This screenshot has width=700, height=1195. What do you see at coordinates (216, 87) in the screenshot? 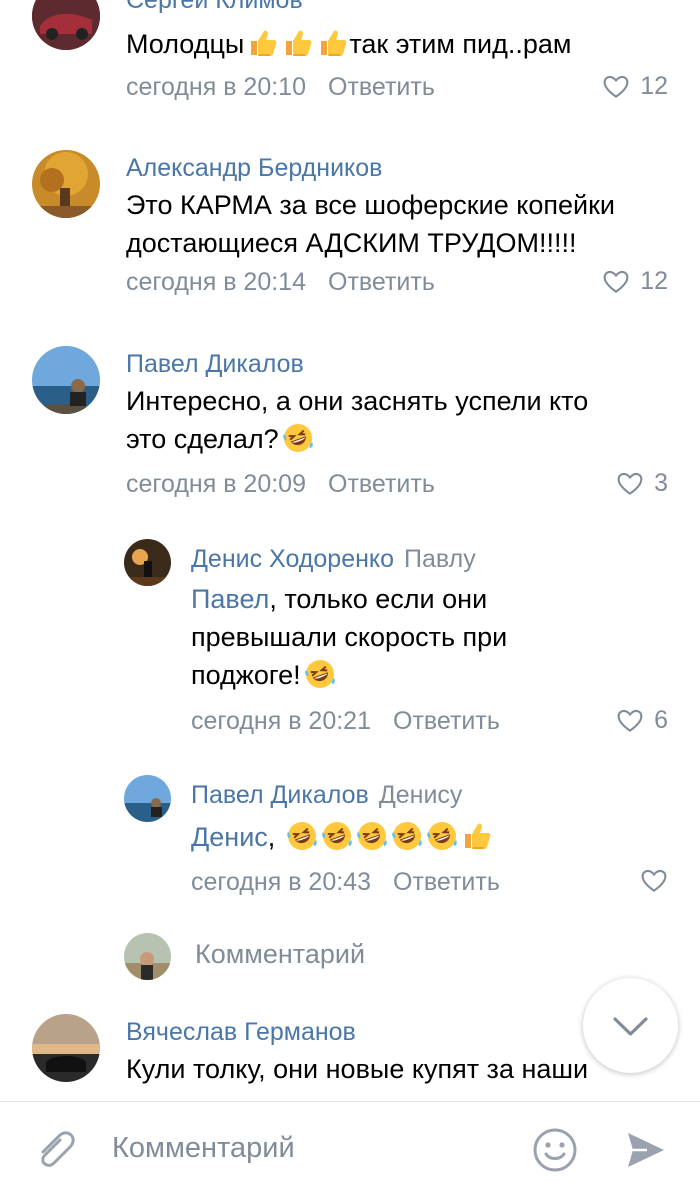
I see `comment-time: сегодня в 20:10` at bounding box center [216, 87].